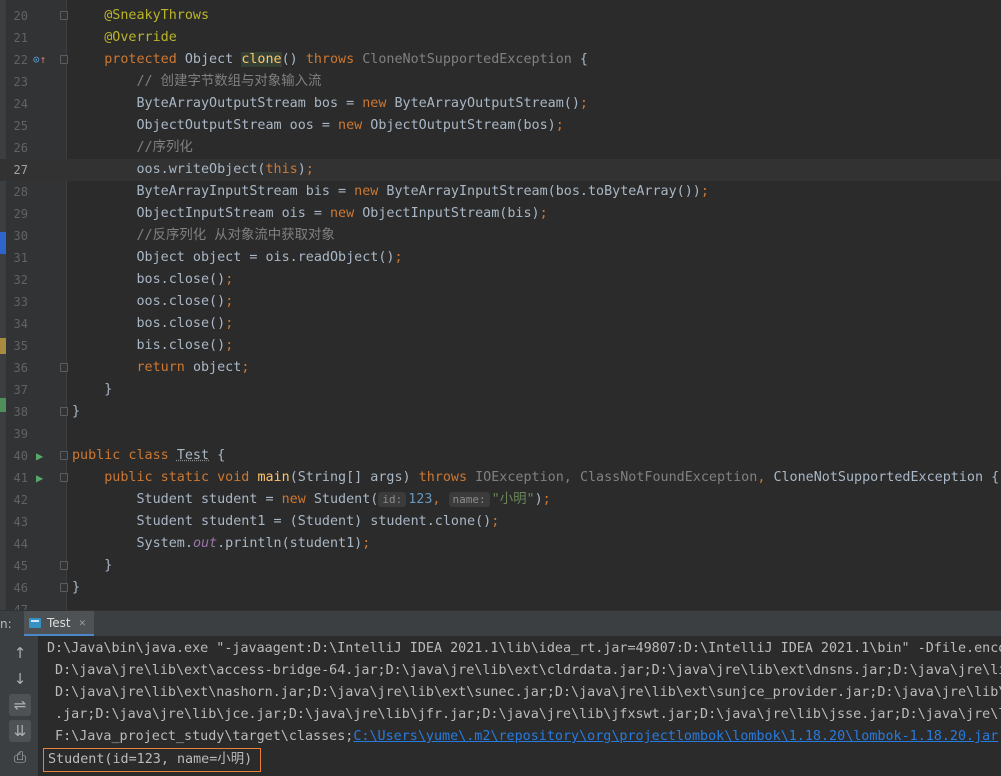  Describe the element at coordinates (500, 368) in the screenshot. I see `code-line-36: 36 return object;` at that location.